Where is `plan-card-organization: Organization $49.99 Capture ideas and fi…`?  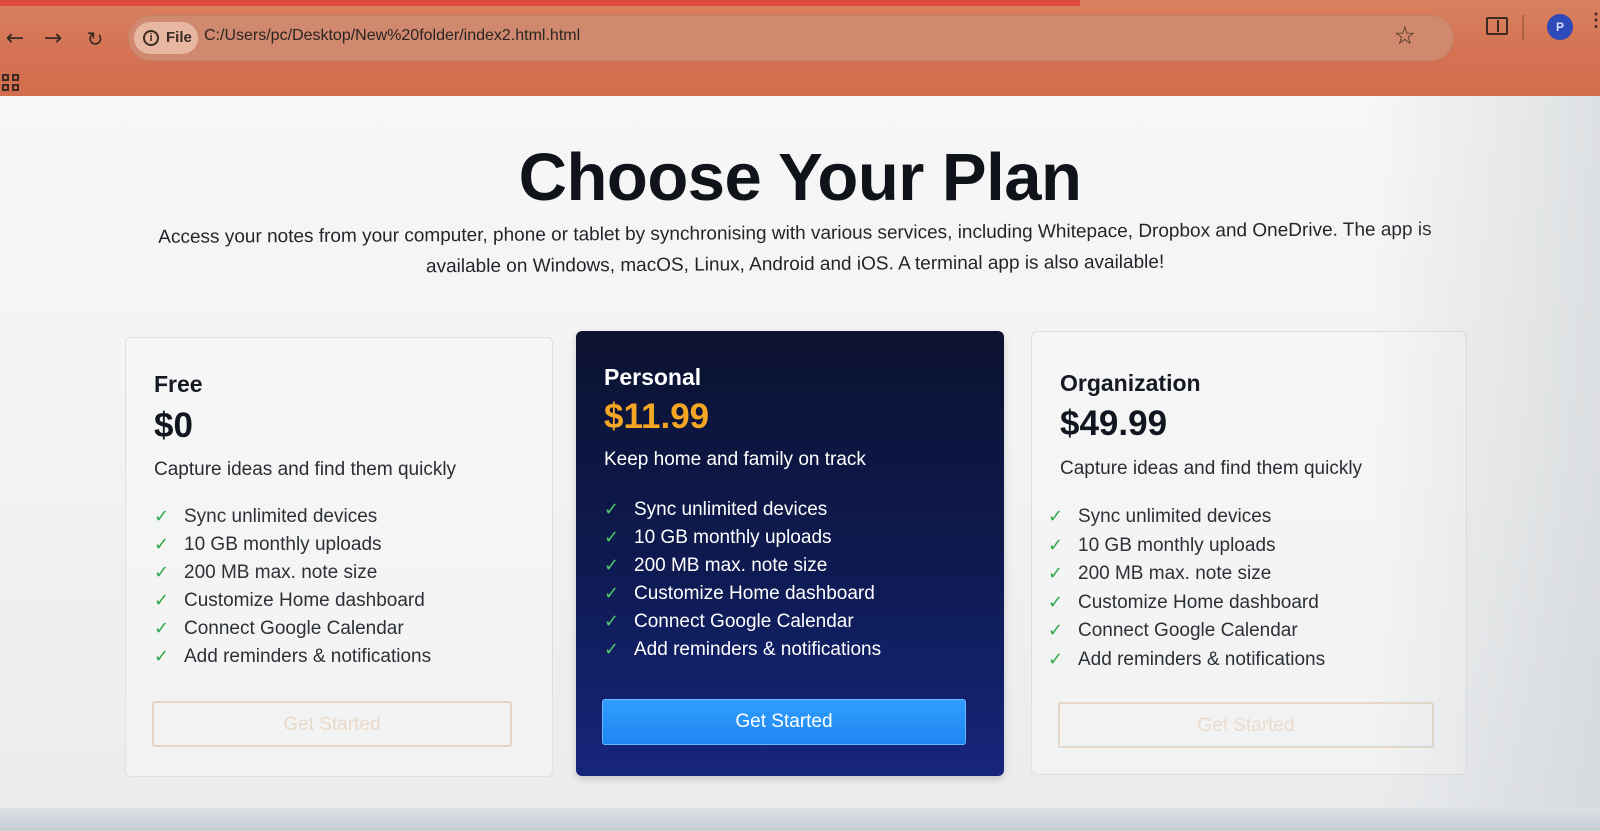 plan-card-organization: Organization $49.99 Capture ideas and fi… is located at coordinates (1249, 553).